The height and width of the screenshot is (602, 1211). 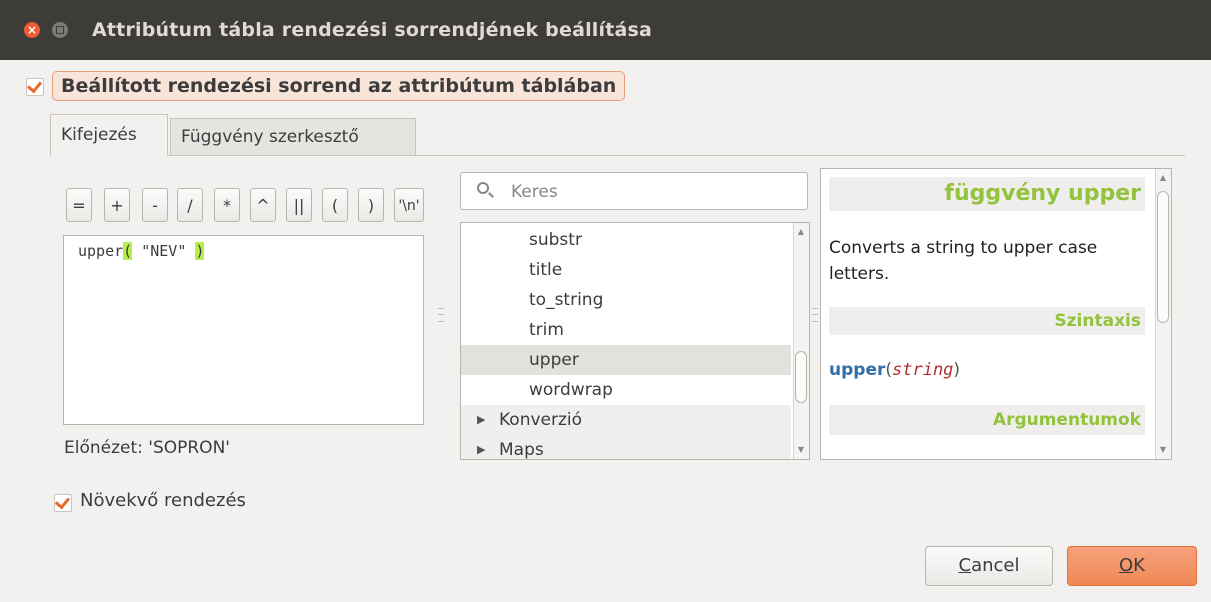 What do you see at coordinates (32, 30) in the screenshot?
I see `close-icon: ×` at bounding box center [32, 30].